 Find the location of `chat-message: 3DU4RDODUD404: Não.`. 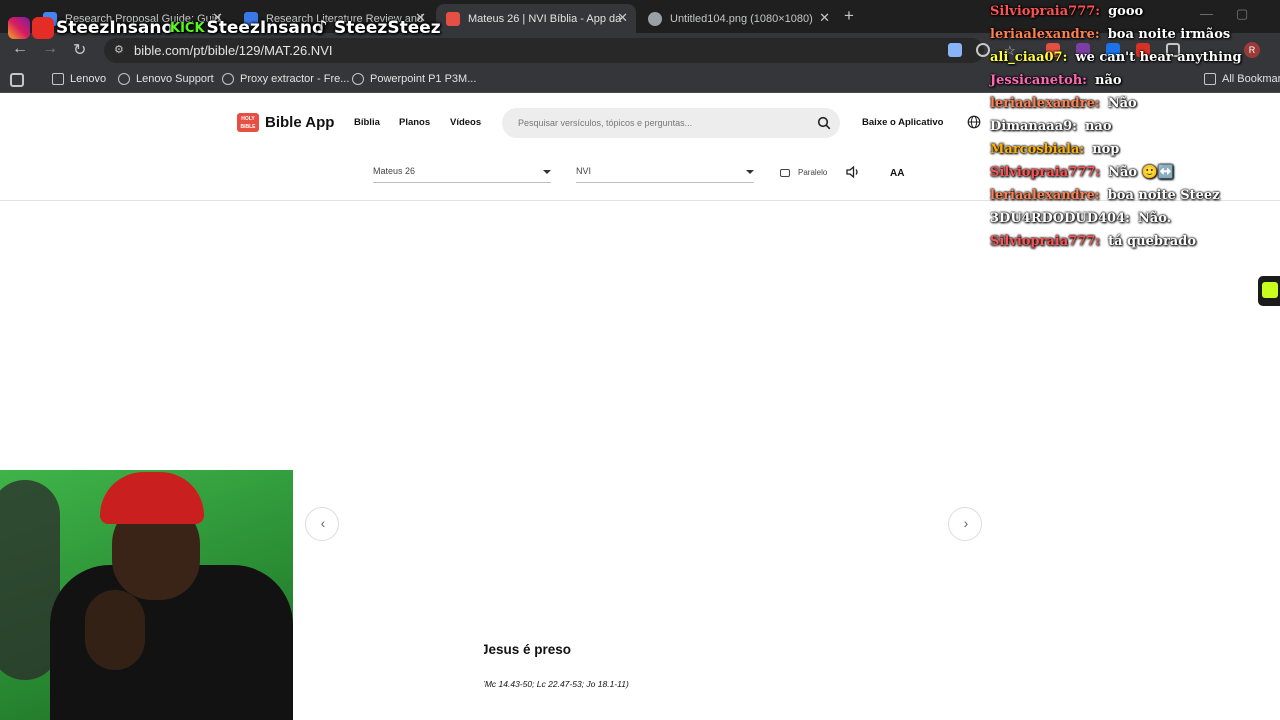

chat-message: 3DU4RDODUD404: Não. is located at coordinates (1080, 218).